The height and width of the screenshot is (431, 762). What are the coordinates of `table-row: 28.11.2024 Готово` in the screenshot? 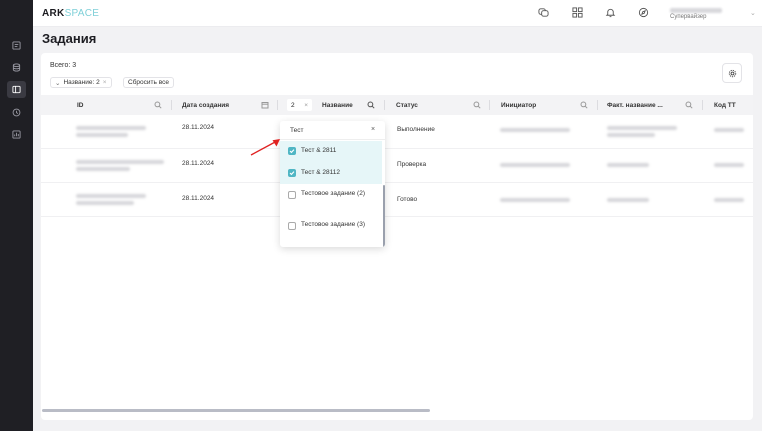 It's located at (397, 200).